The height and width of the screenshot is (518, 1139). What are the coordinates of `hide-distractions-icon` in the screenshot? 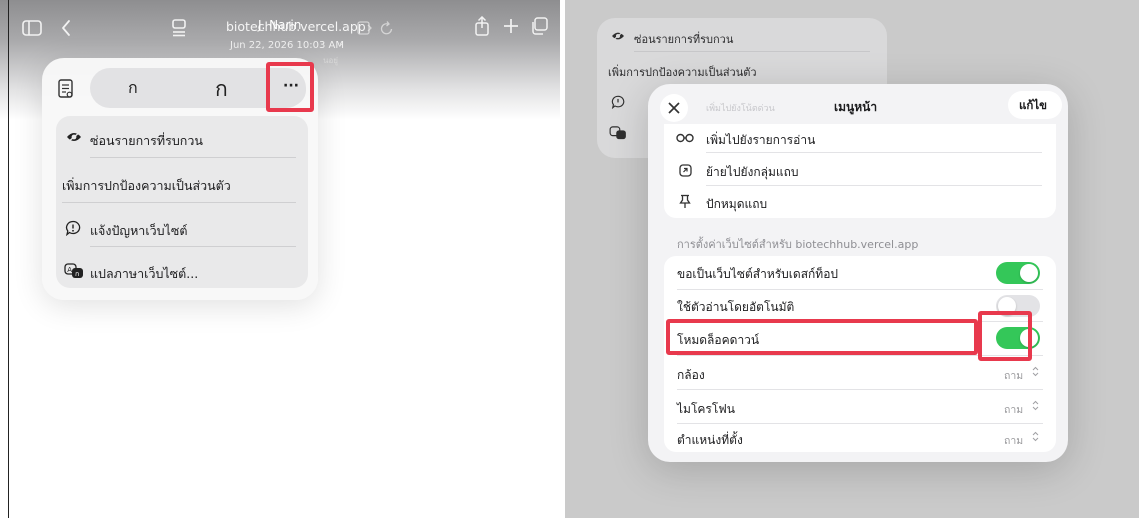 It's located at (74, 137).